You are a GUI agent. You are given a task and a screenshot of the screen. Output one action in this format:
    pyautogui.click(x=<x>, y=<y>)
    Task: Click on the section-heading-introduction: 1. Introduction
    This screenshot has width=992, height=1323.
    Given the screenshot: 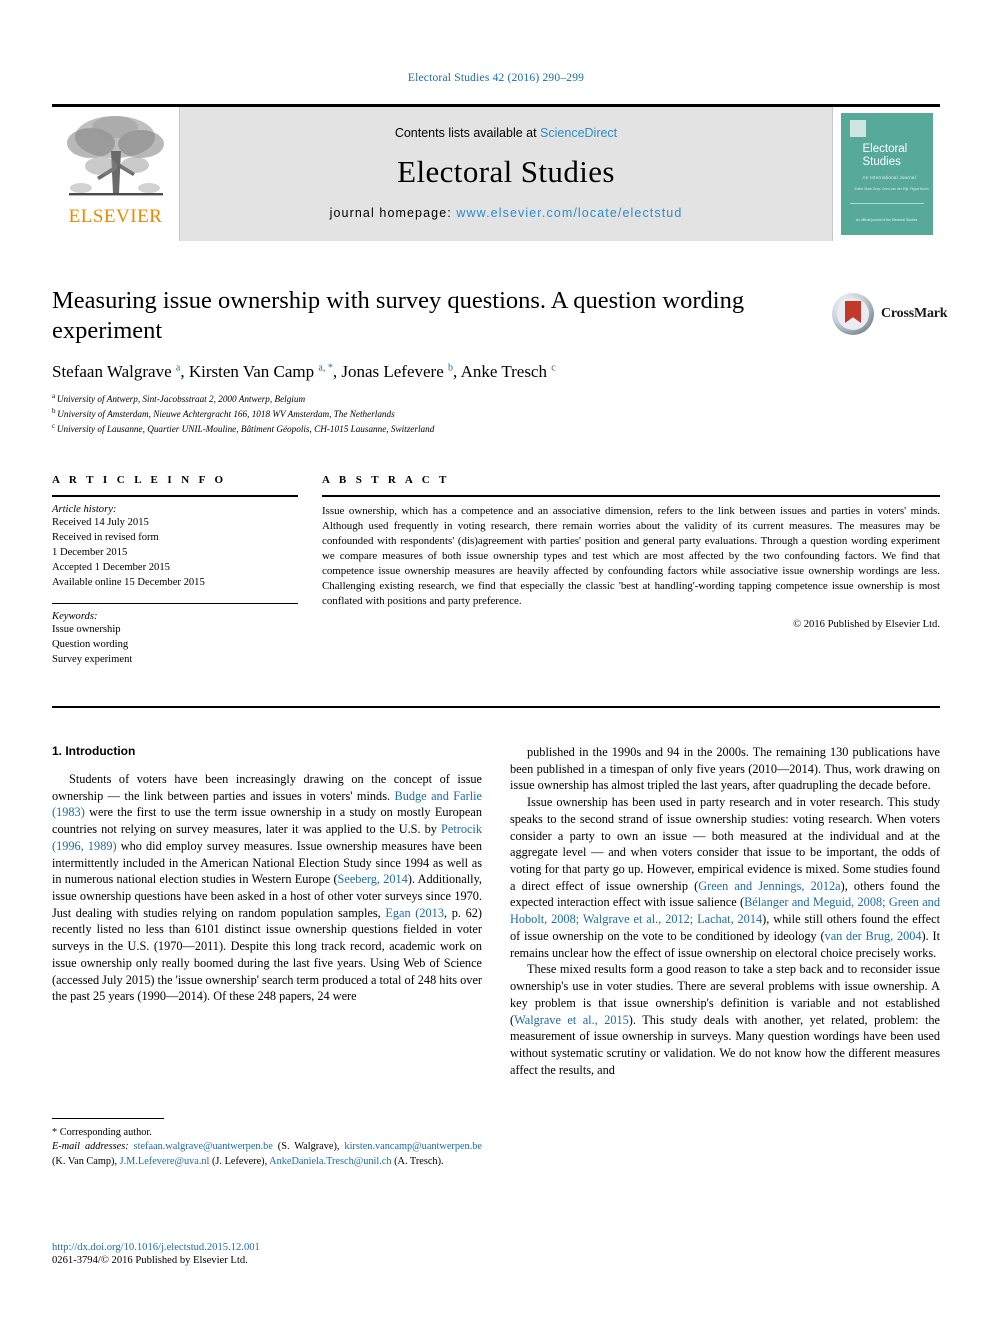 What is the action you would take?
    pyautogui.click(x=94, y=751)
    